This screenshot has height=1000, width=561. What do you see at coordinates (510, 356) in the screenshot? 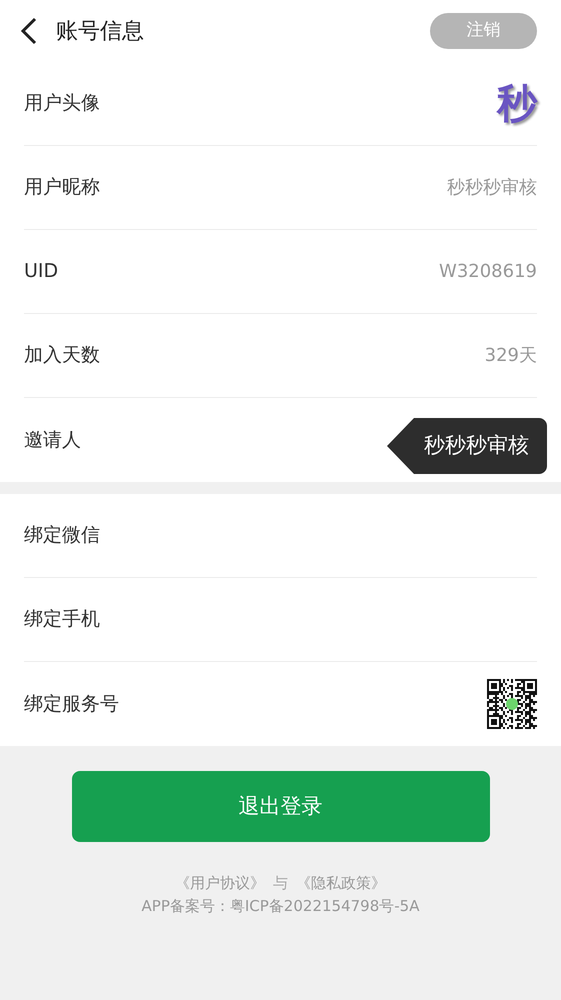
I see `row-value: 329天` at bounding box center [510, 356].